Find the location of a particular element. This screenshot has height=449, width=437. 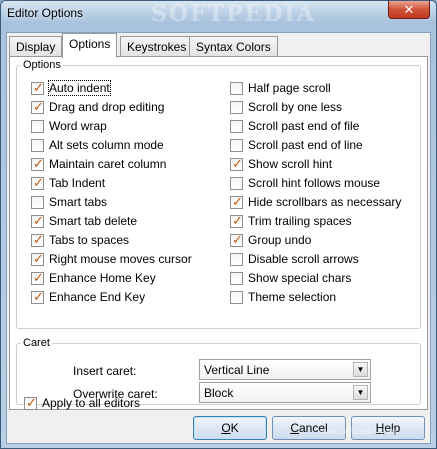

ok-button: OK is located at coordinates (230, 428).